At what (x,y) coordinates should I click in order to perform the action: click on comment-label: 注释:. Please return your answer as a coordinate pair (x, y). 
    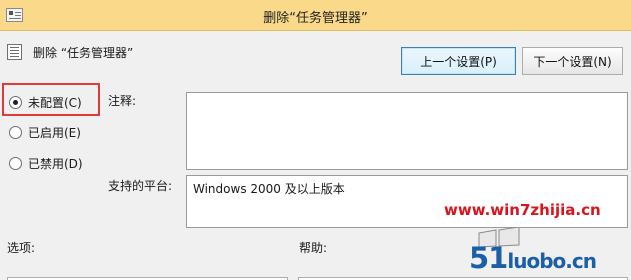
    Looking at the image, I should click on (122, 101).